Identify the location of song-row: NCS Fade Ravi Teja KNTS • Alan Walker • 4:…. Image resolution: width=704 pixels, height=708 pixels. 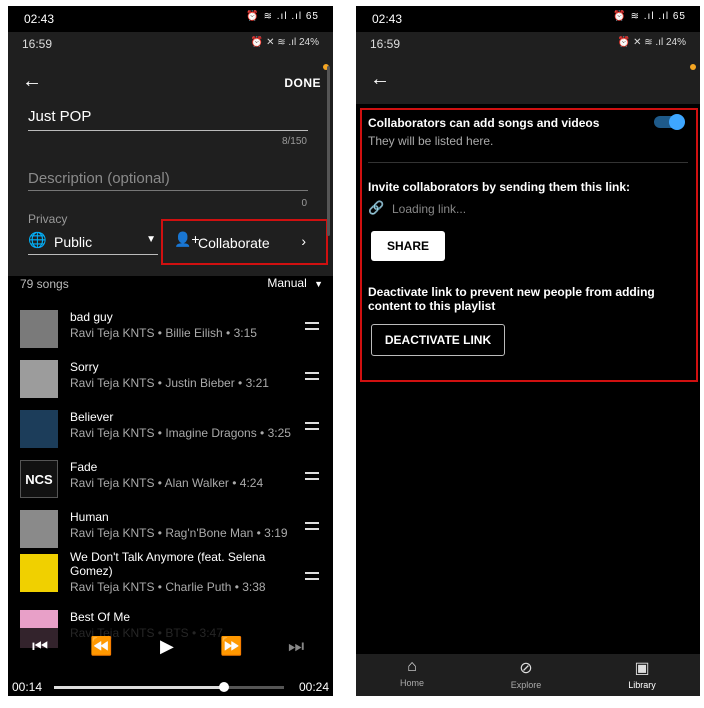
(170, 484).